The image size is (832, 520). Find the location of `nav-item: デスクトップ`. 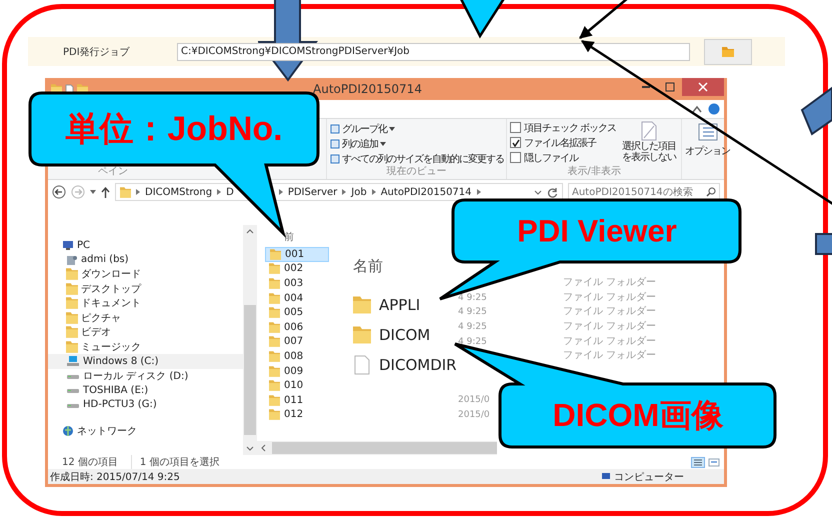

nav-item: デスクトップ is located at coordinates (145, 289).